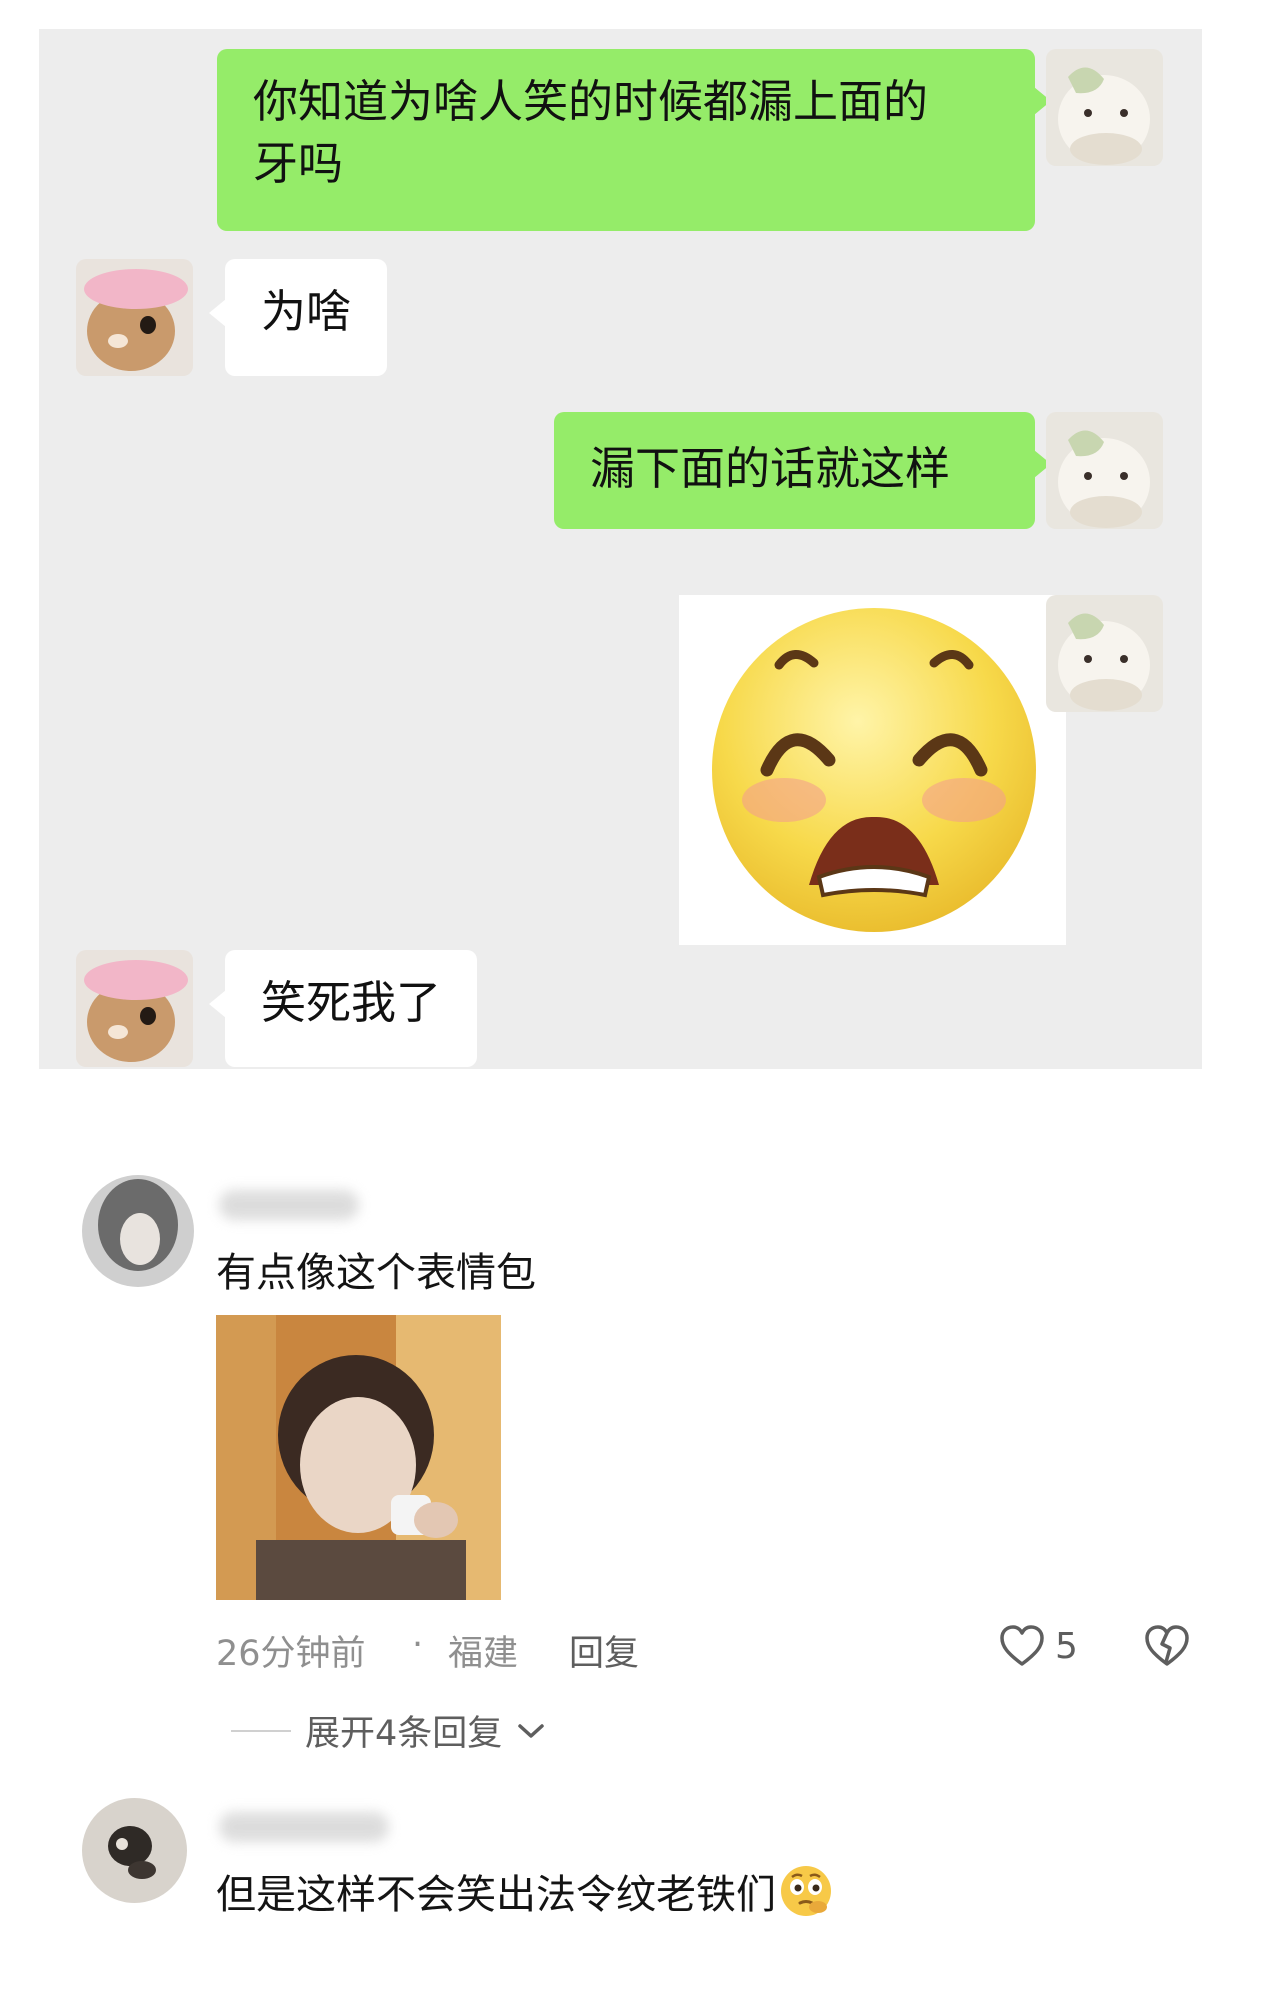 Image resolution: width=1266 pixels, height=2013 pixels. I want to click on expand-replies-label: 展开4条回复, so click(404, 1734).